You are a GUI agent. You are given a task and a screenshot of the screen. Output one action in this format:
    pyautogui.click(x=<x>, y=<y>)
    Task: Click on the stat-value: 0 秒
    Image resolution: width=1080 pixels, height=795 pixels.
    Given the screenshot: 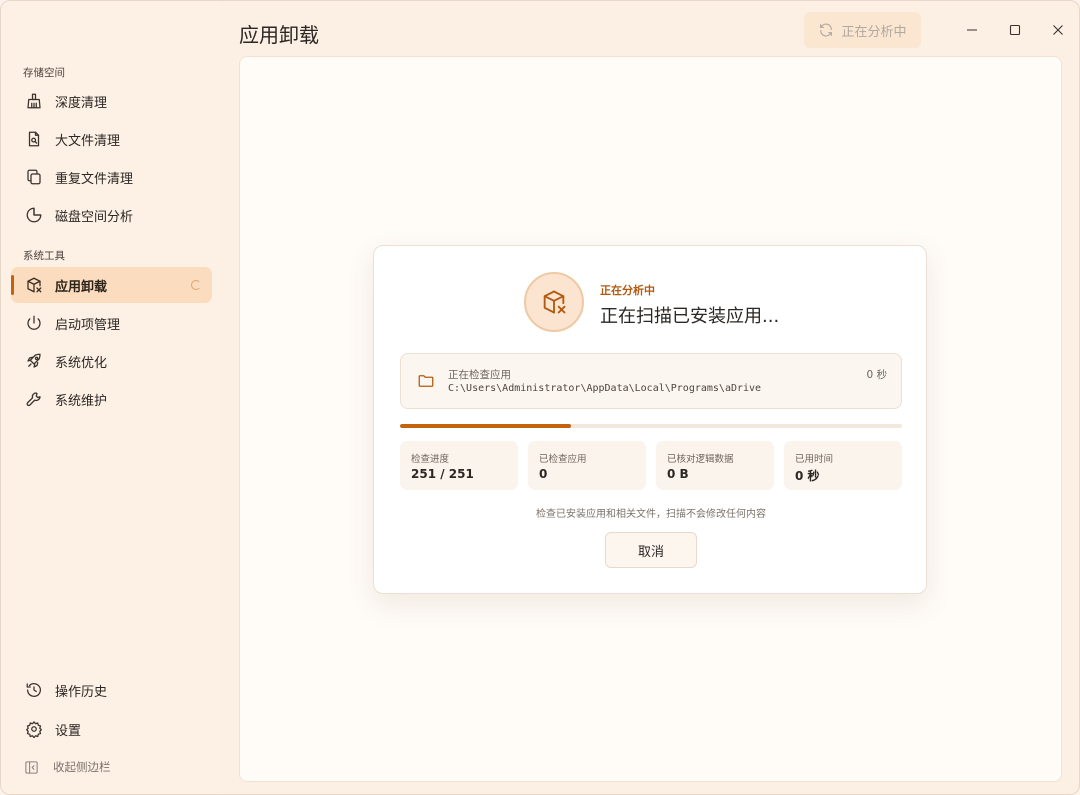 What is the action you would take?
    pyautogui.click(x=807, y=476)
    